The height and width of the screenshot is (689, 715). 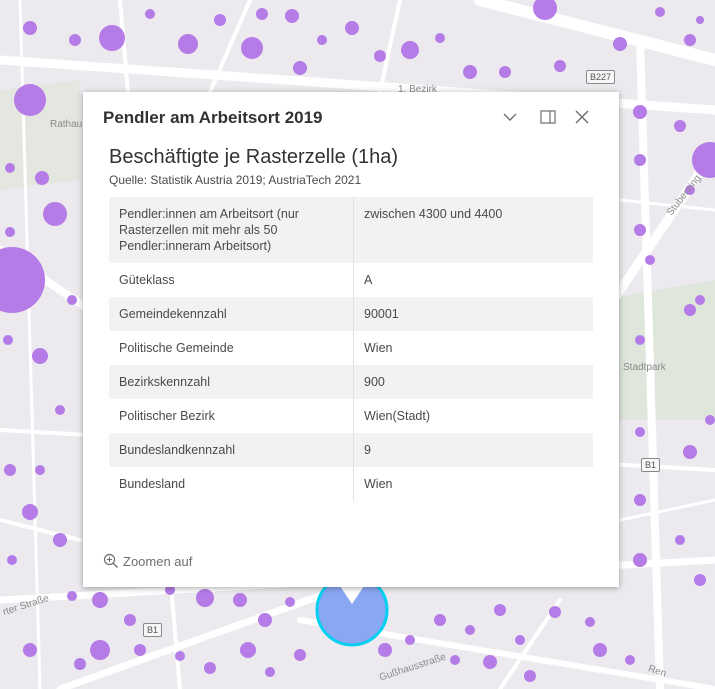 What do you see at coordinates (374, 382) in the screenshot?
I see `attribute-value: 900` at bounding box center [374, 382].